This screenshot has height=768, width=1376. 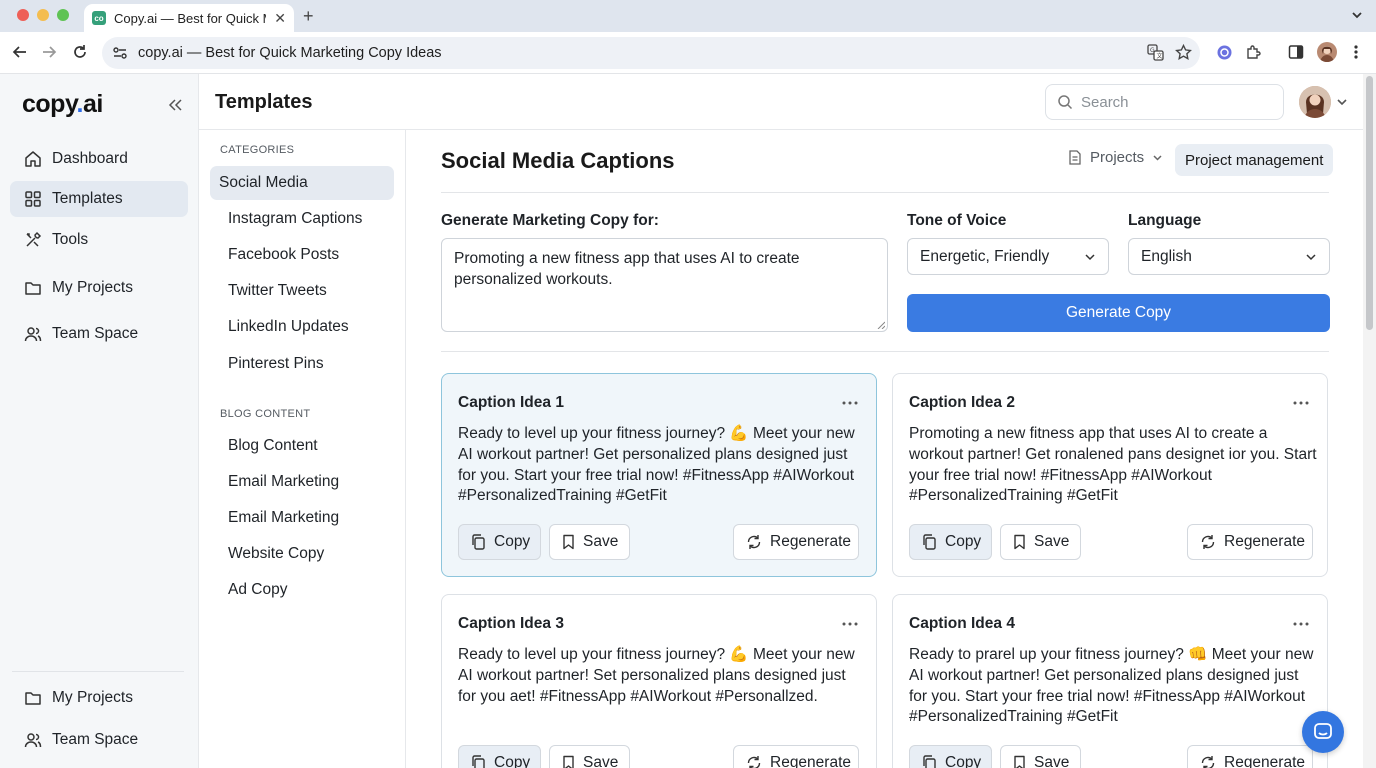 What do you see at coordinates (120, 53) in the screenshot?
I see `site-settings-icon` at bounding box center [120, 53].